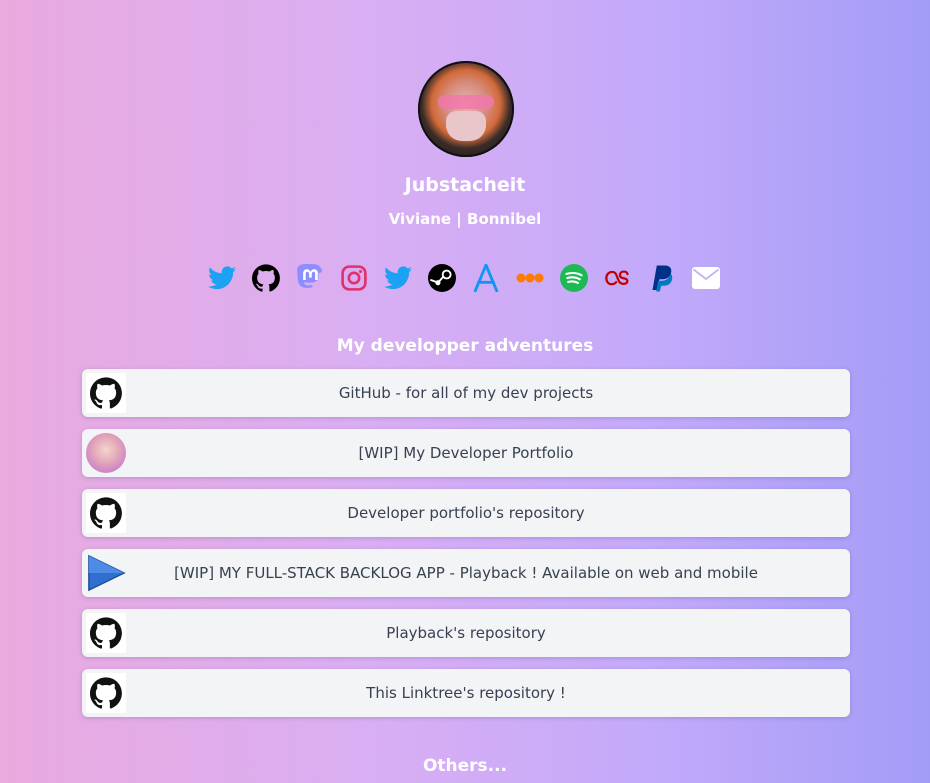 The height and width of the screenshot is (783, 930). I want to click on link-portfolio-repo: Developer portfolio's repository, so click(466, 513).